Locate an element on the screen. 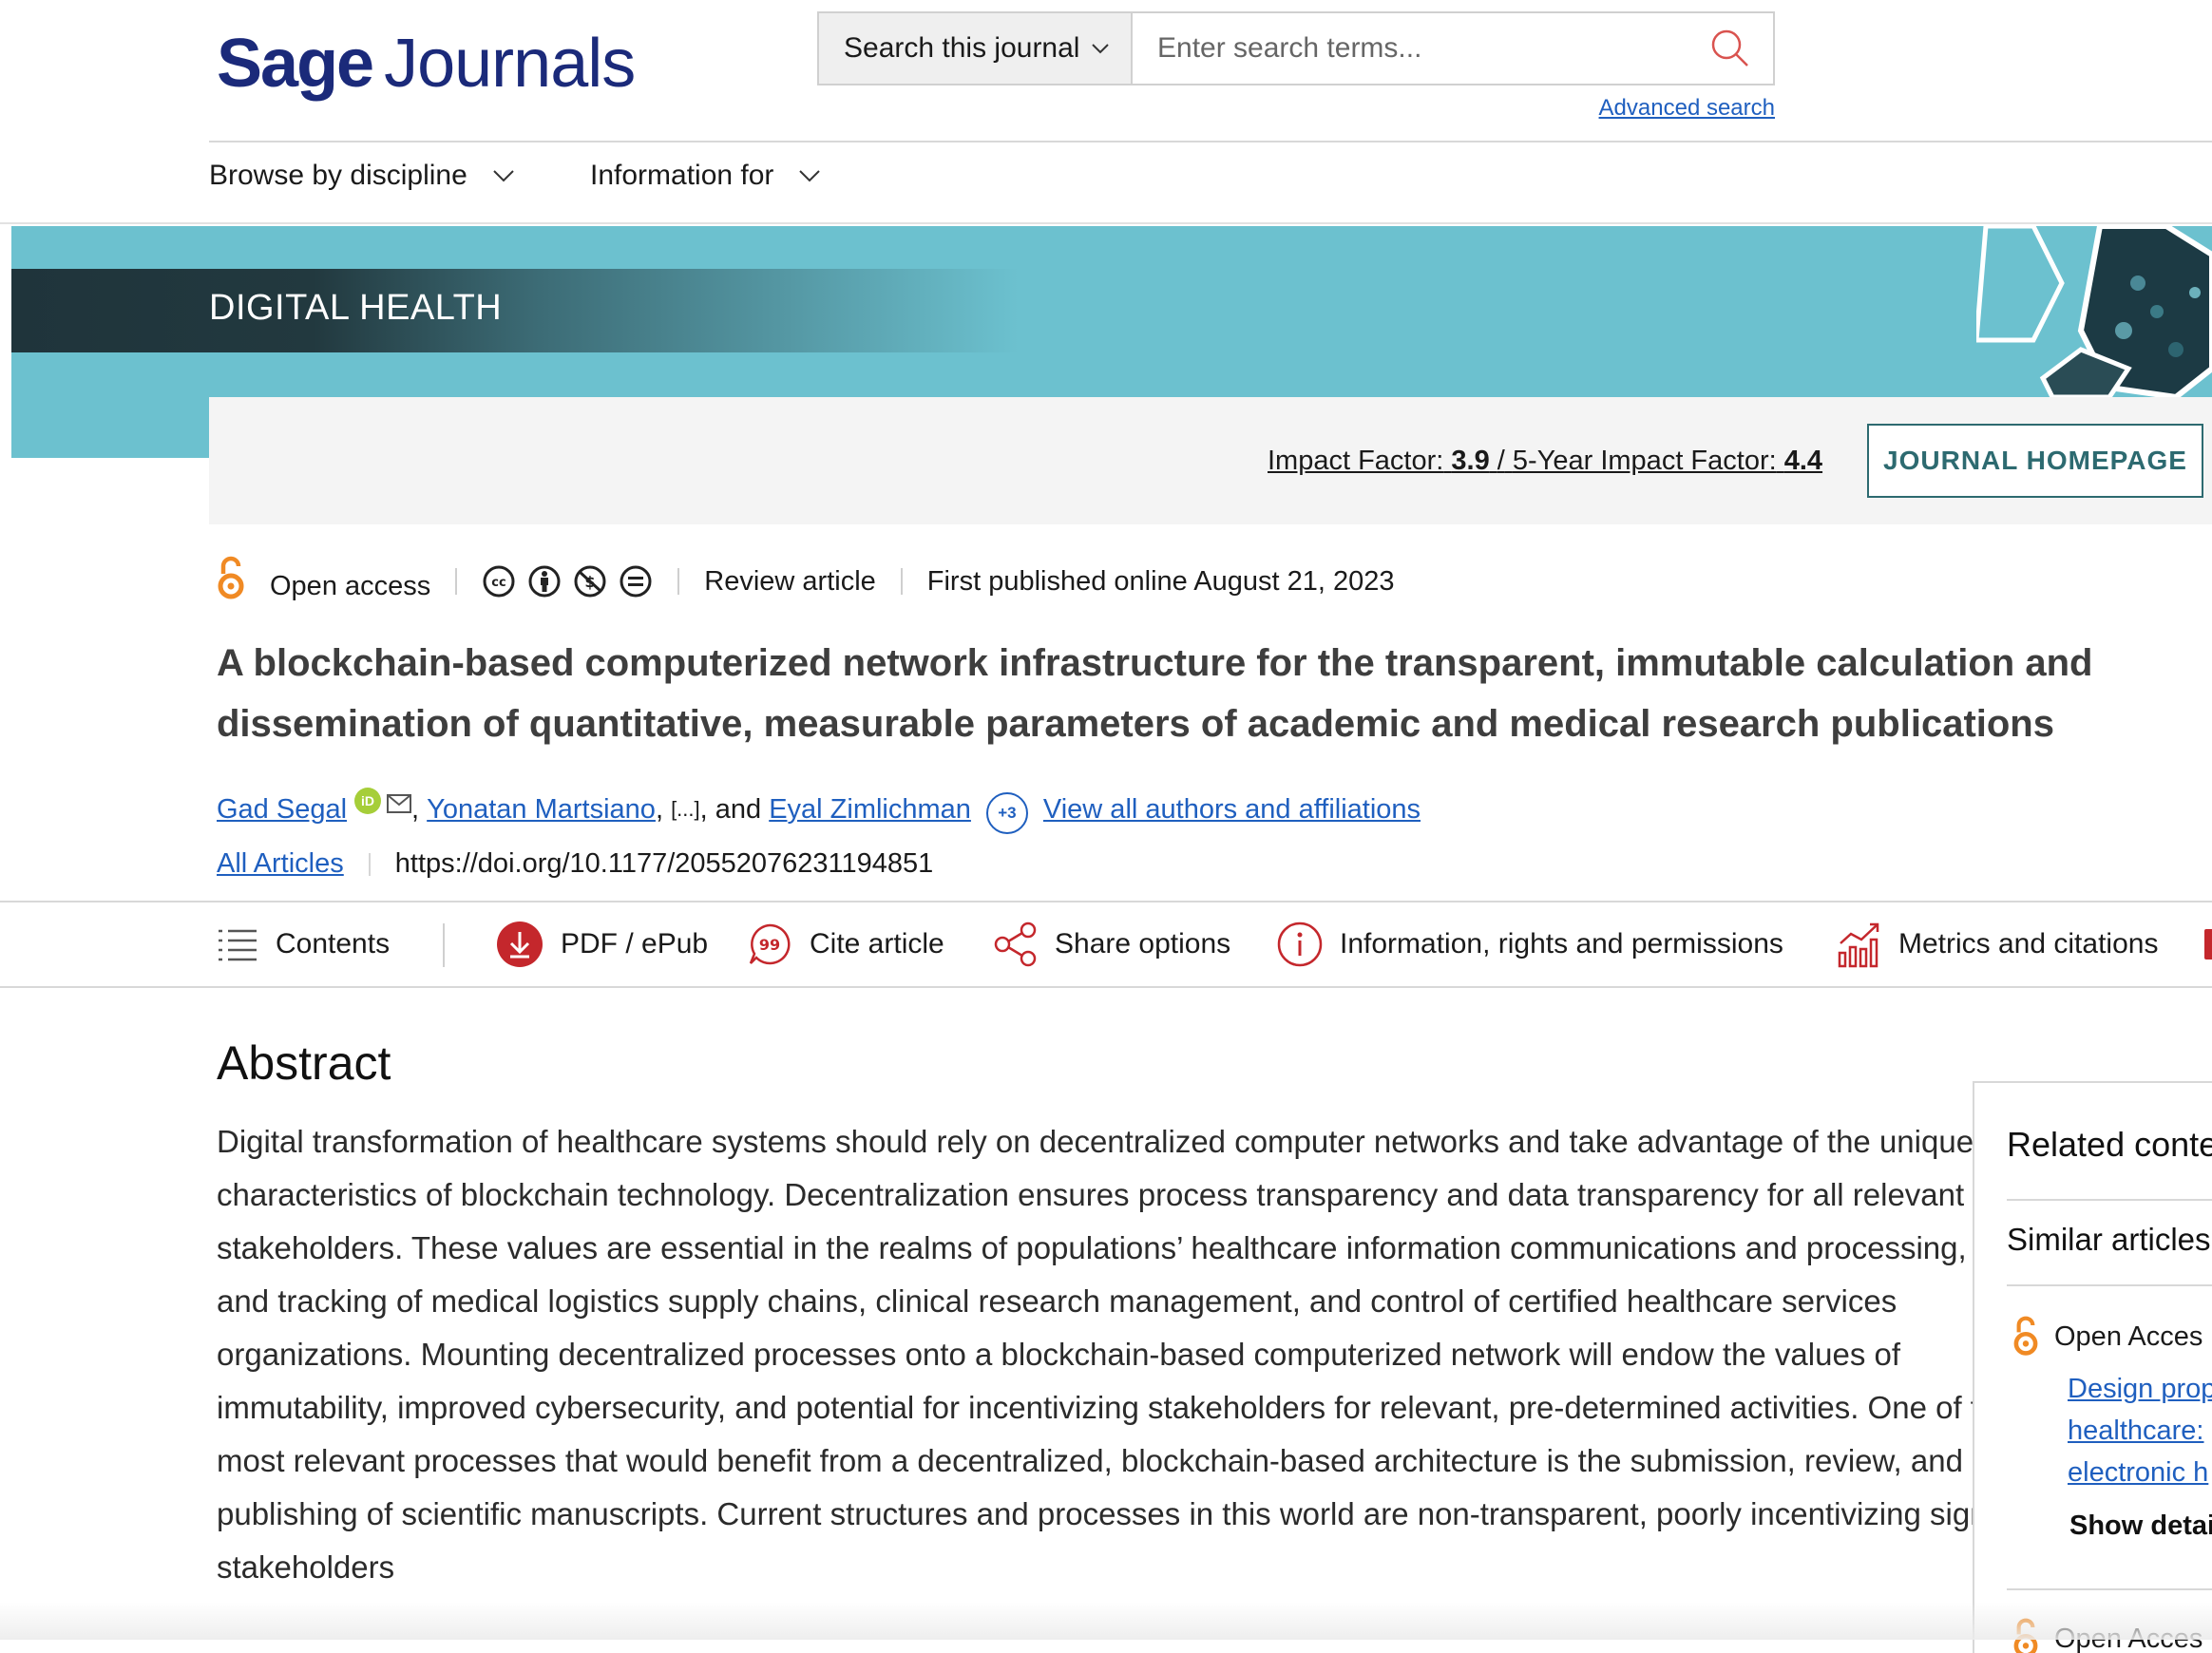  author-link: Eyal Zimlichman is located at coordinates (870, 810).